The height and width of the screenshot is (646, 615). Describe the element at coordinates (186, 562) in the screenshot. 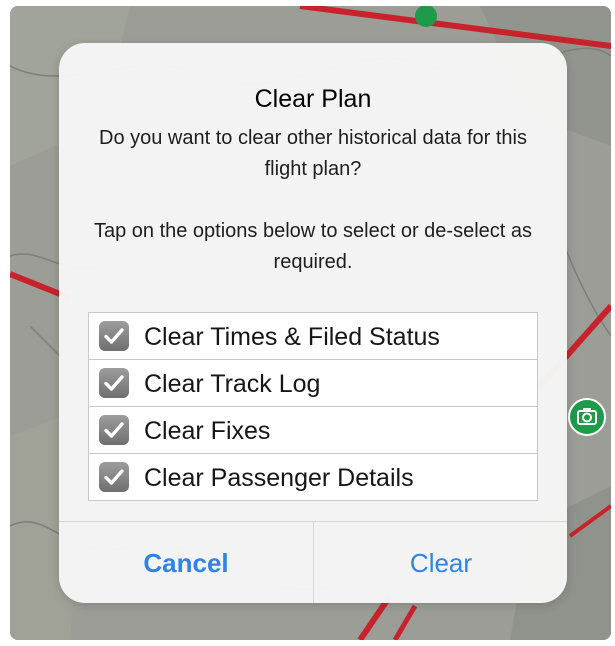

I see `cancel-button: Cancel` at that location.